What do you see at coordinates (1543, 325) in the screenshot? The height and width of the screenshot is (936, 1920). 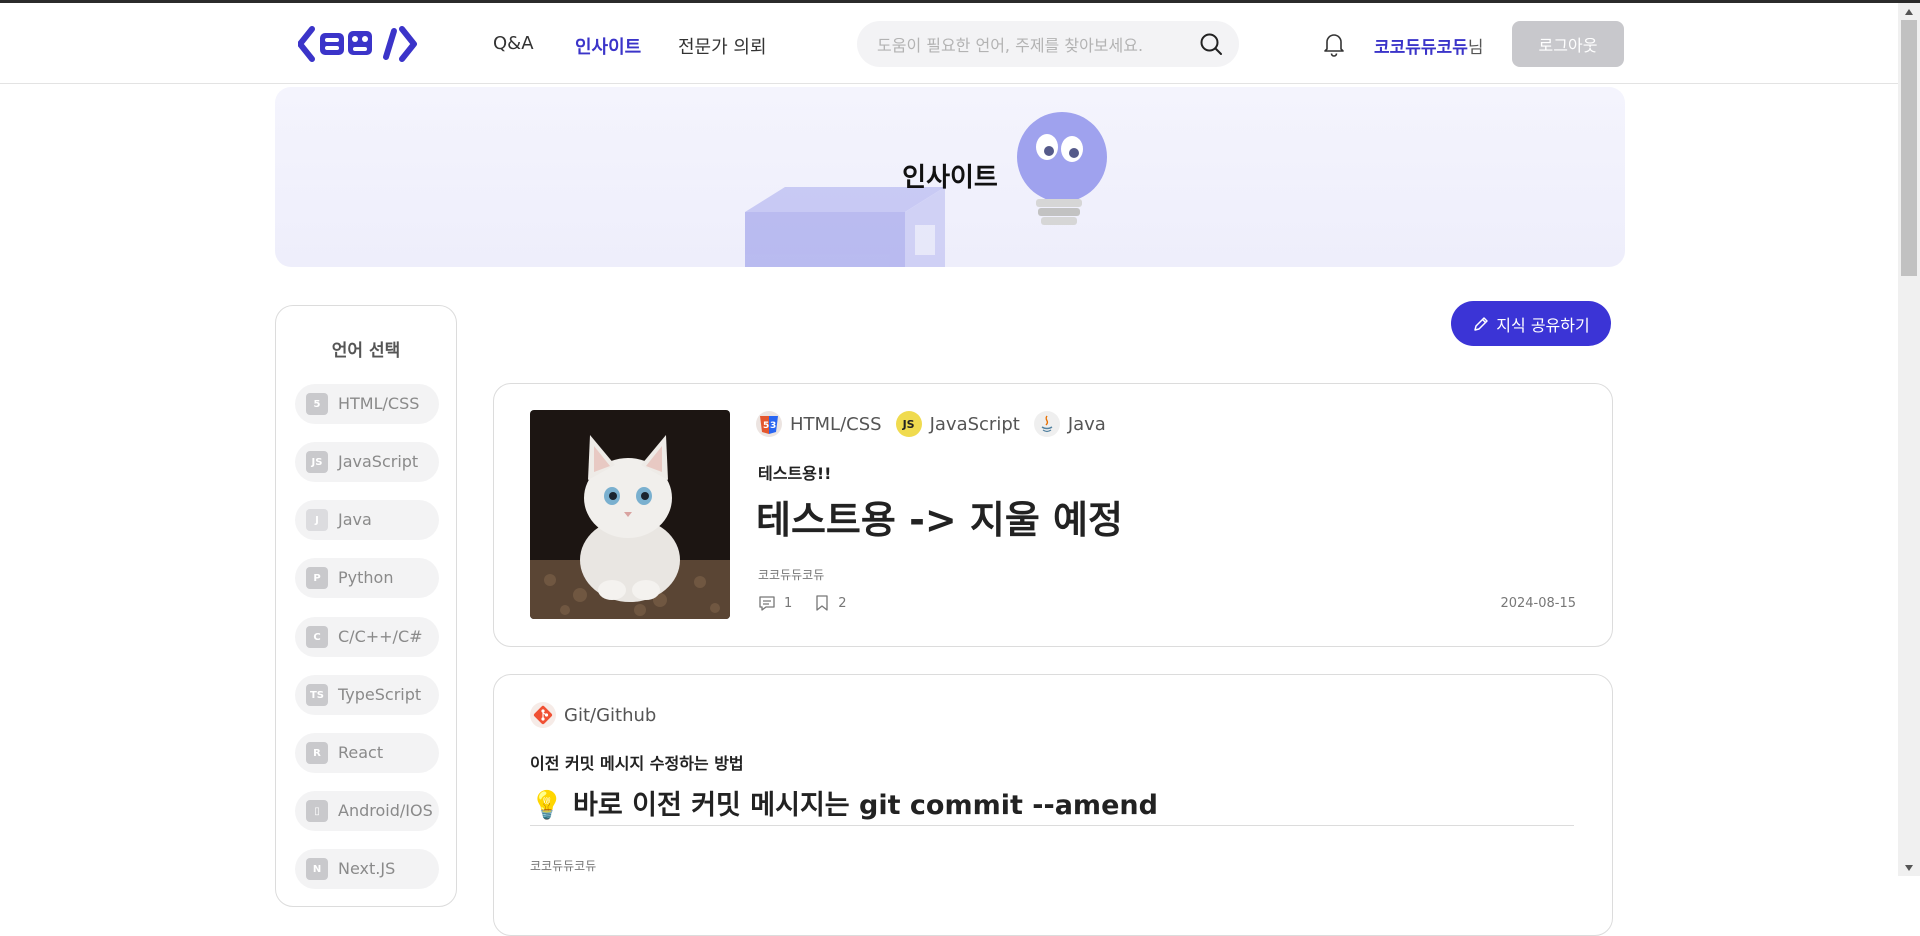 I see `share-knowledge-label: 지식 공유하기` at bounding box center [1543, 325].